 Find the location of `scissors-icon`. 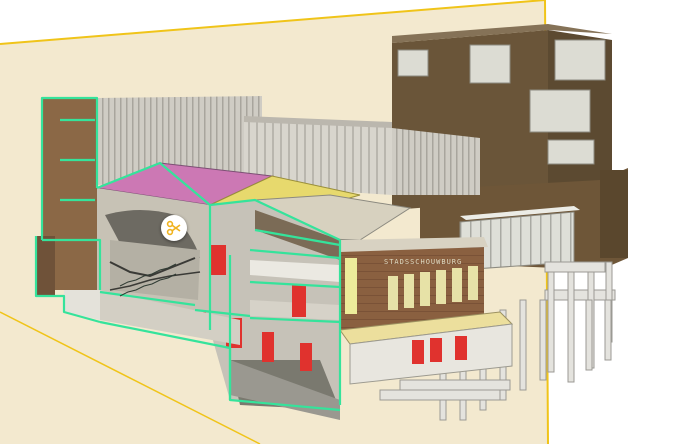

scissors-icon is located at coordinates (174, 228).